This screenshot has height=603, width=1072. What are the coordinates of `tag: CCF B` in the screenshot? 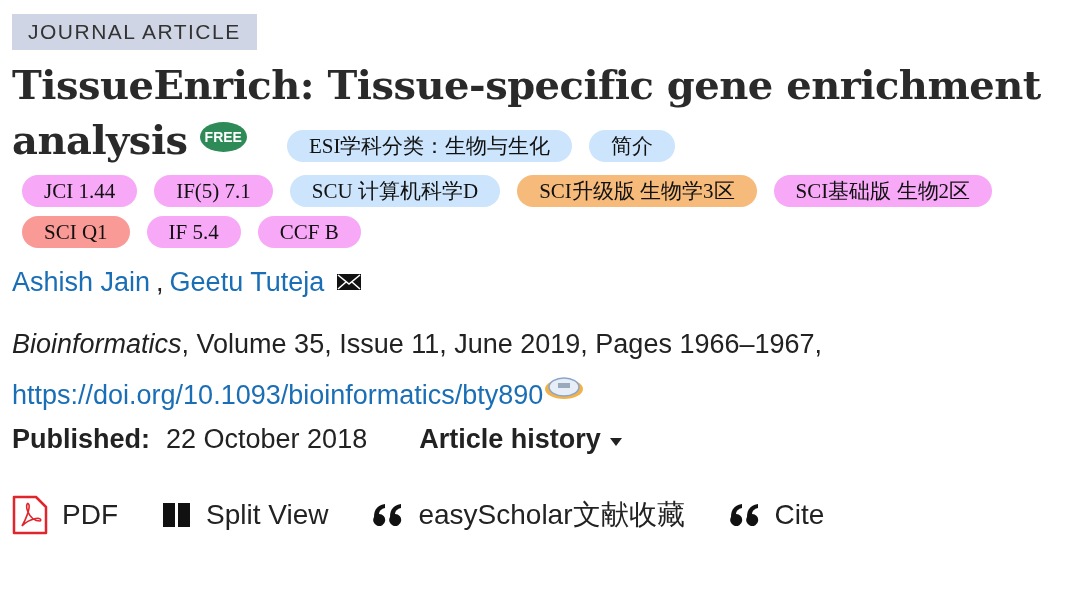 It's located at (309, 231).